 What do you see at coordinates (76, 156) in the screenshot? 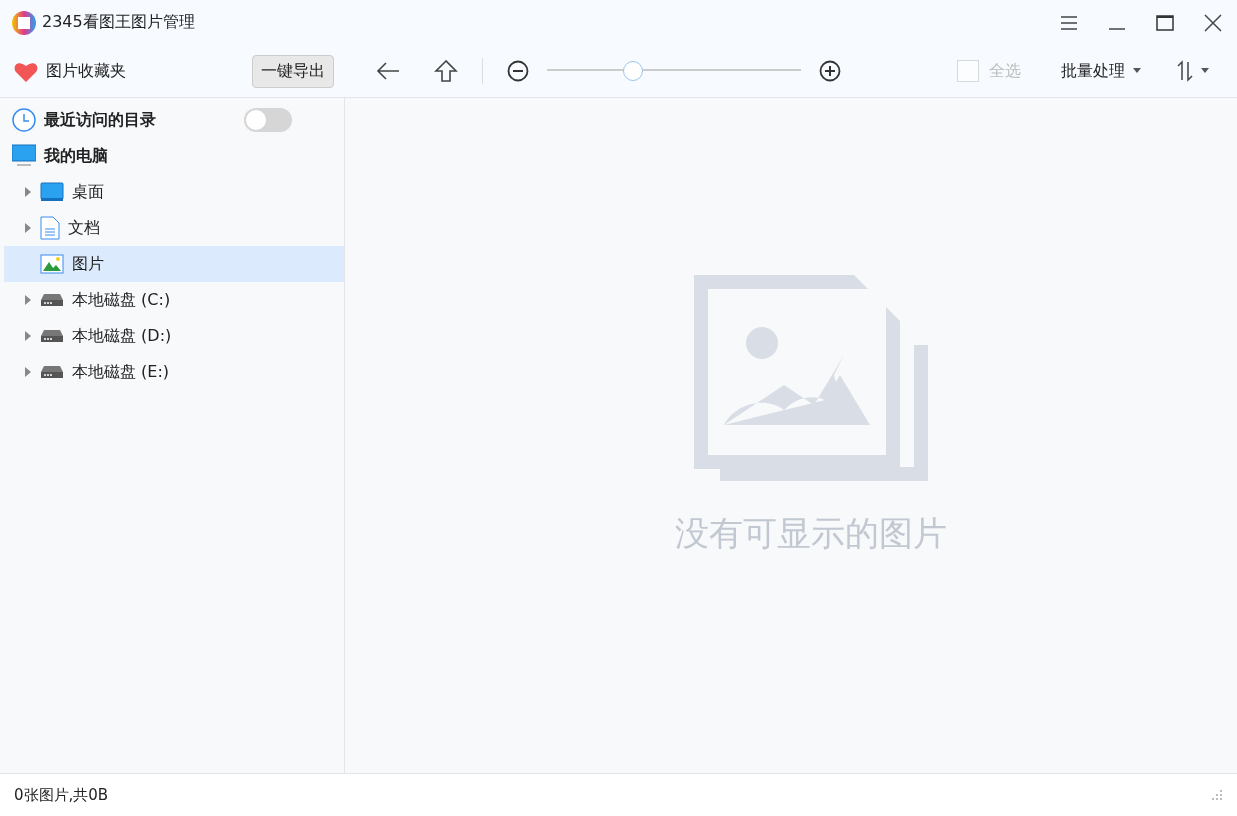
I see `my-computer-label: 我的电脑` at bounding box center [76, 156].